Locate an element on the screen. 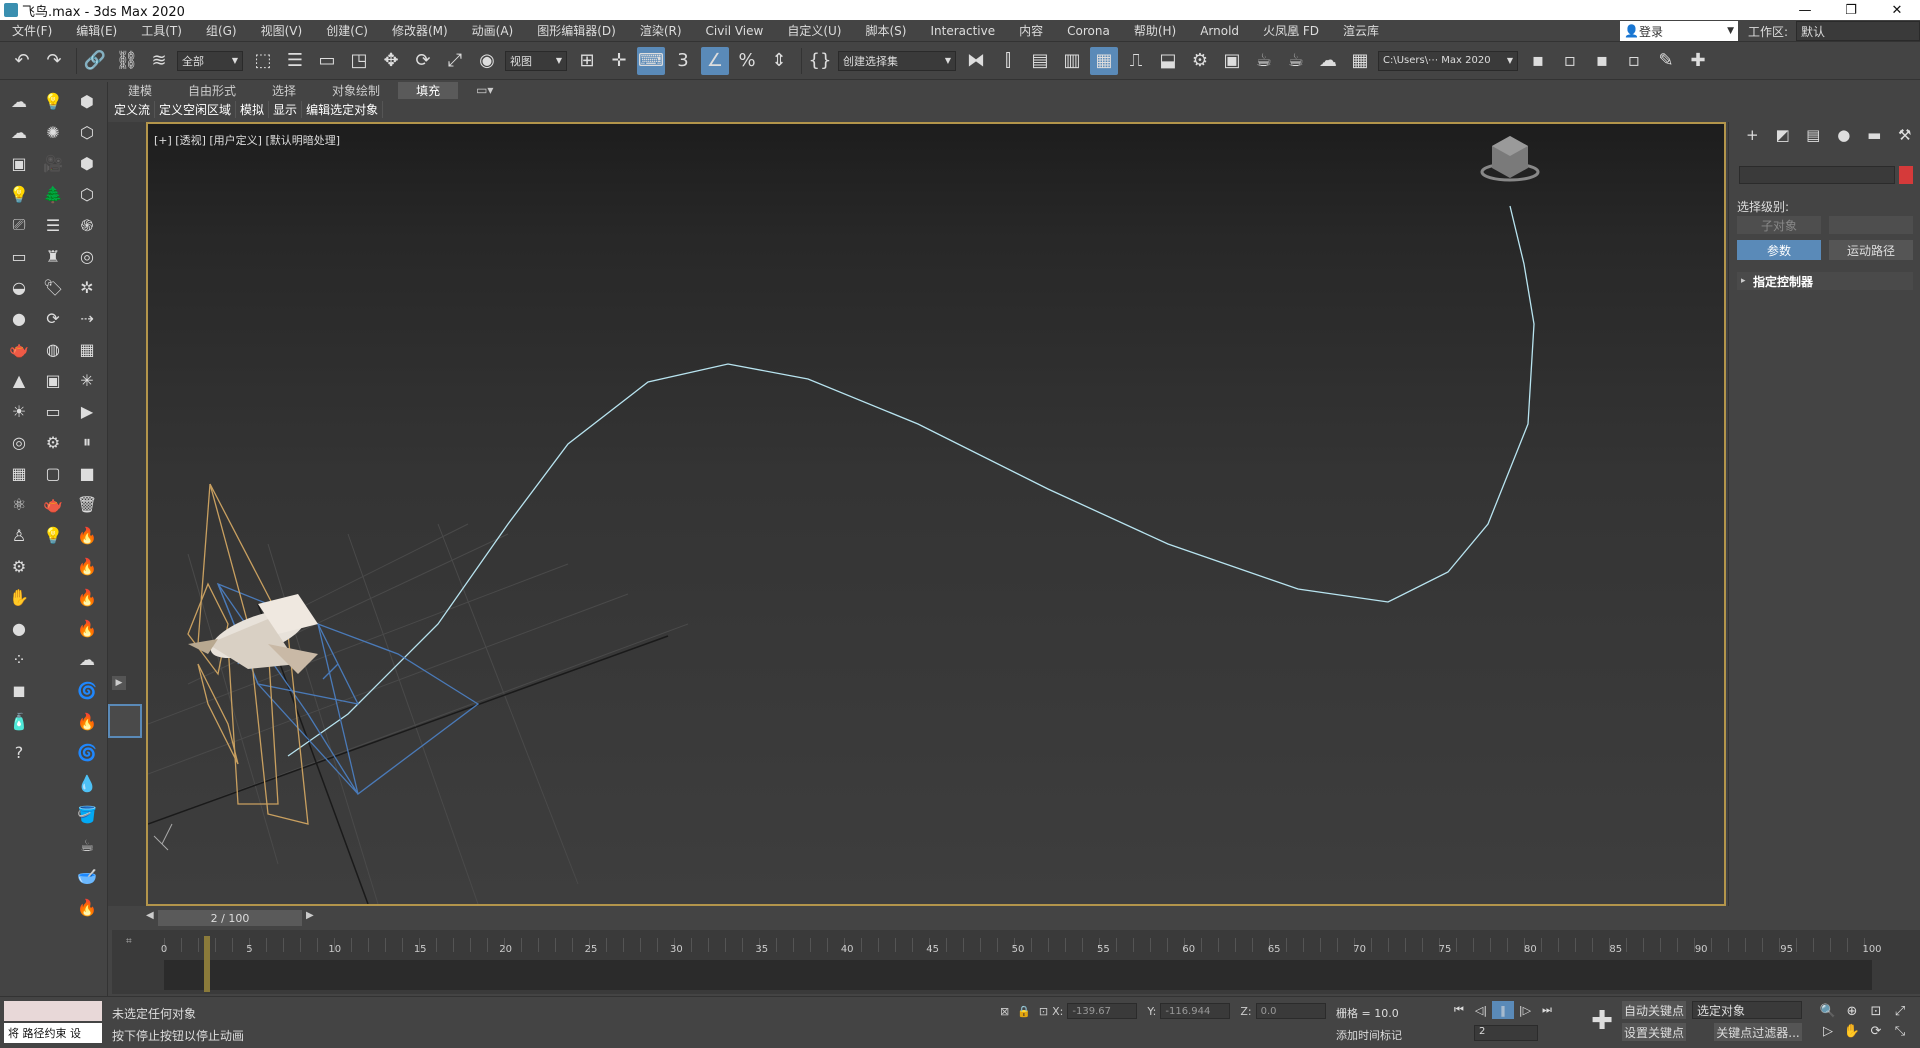  current-frame-field: 2 is located at coordinates (1506, 1033).